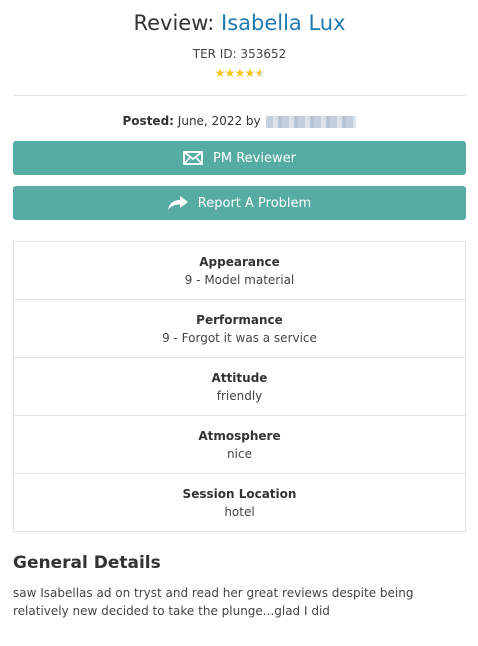 The height and width of the screenshot is (646, 478). What do you see at coordinates (260, 73) in the screenshot?
I see `half-star-icon: ★` at bounding box center [260, 73].